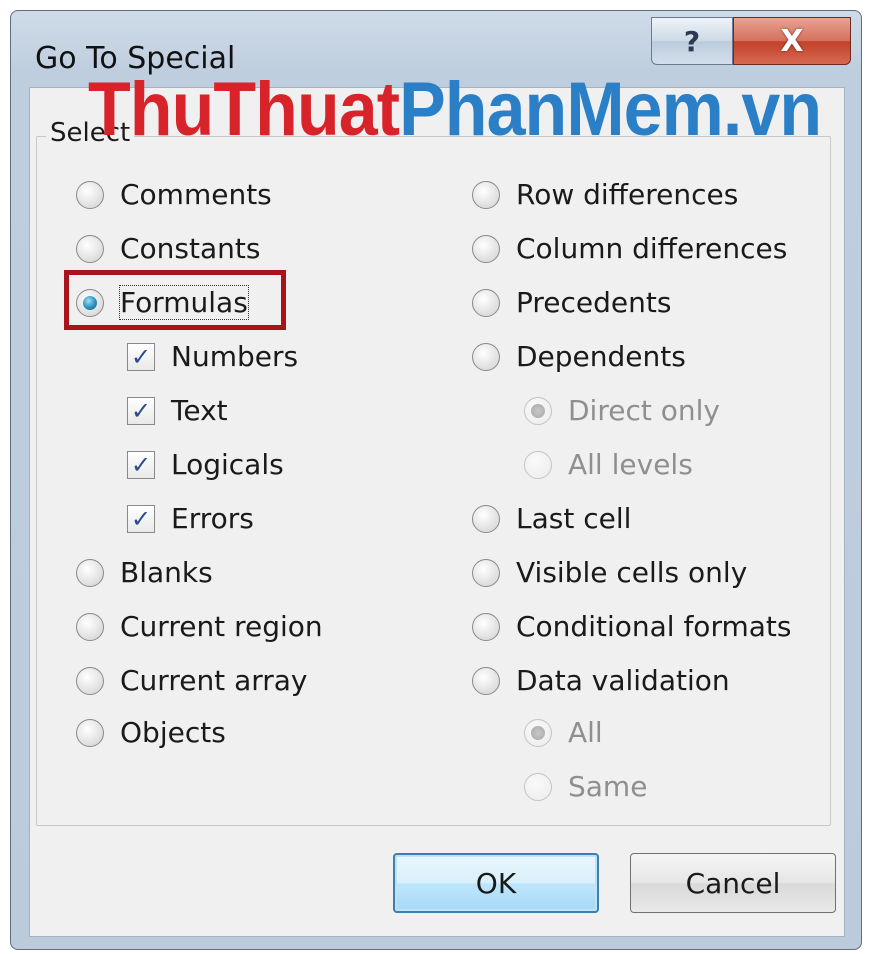  Describe the element at coordinates (214, 680) in the screenshot. I see `option-label: Current array` at that location.